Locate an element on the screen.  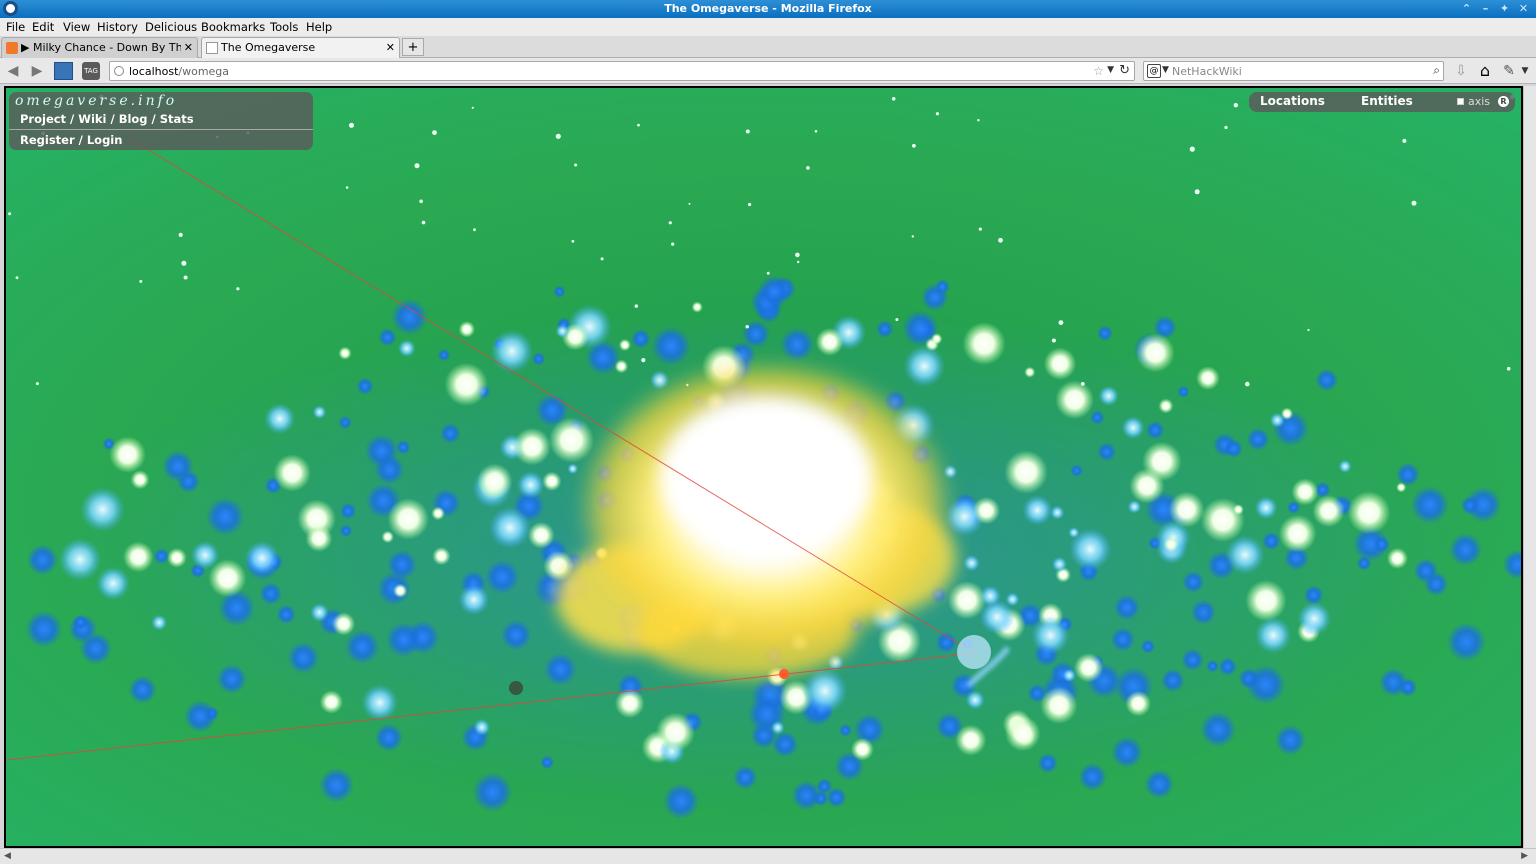
reload-icon: ↻ is located at coordinates (1124, 70).